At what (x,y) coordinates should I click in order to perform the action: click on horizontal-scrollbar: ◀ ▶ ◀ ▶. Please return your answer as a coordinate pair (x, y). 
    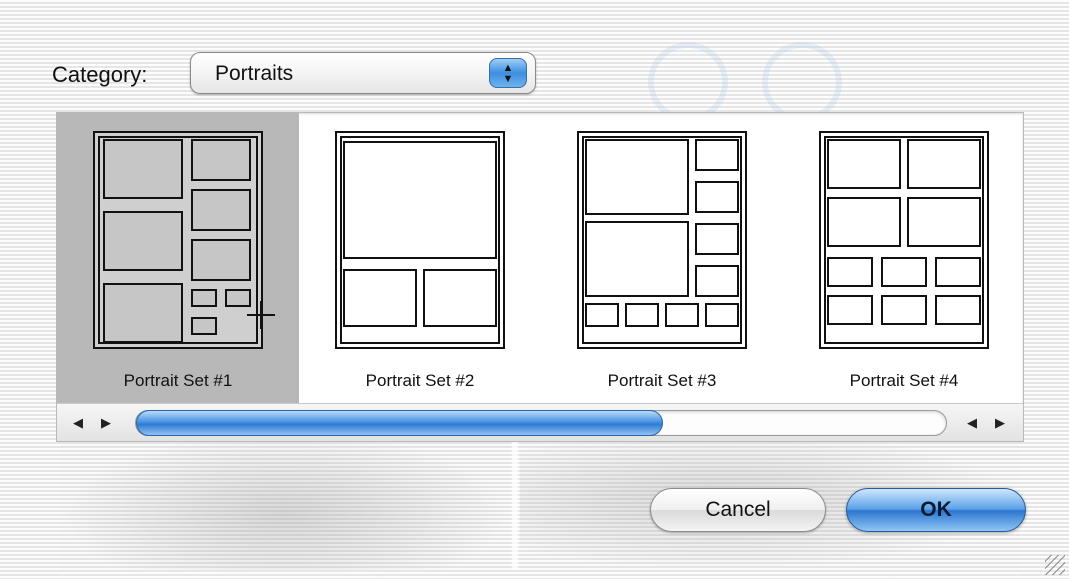
    Looking at the image, I should click on (540, 422).